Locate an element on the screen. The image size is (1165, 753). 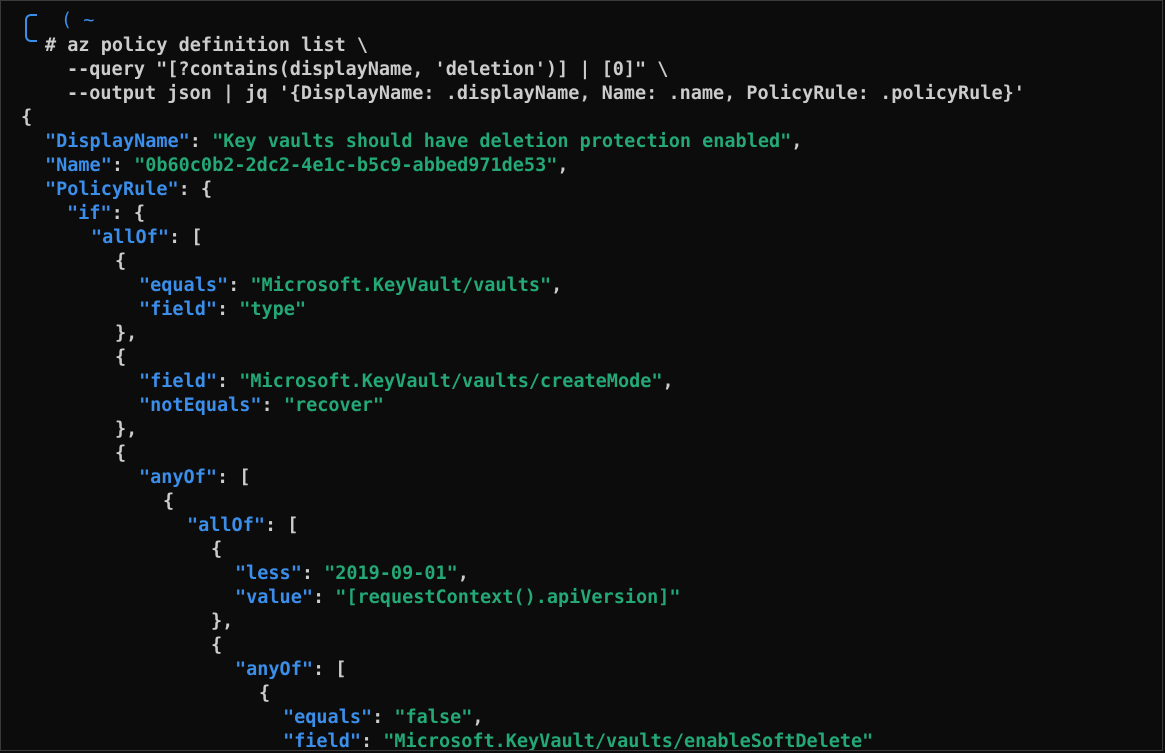
prompt-hash: # is located at coordinates (51, 45).